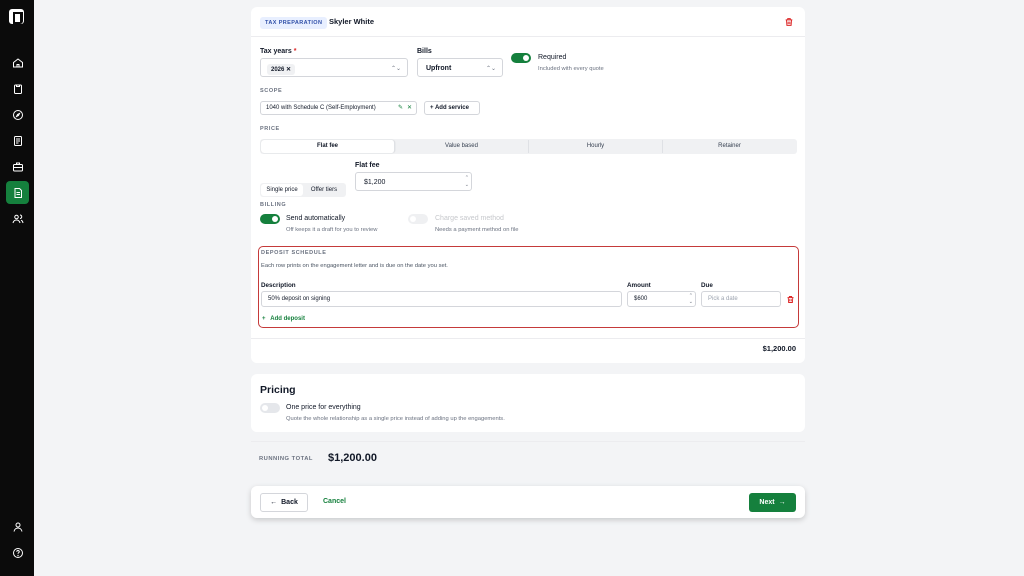 This screenshot has height=576, width=1024. What do you see at coordinates (707, 285) in the screenshot?
I see `col-due: Due` at bounding box center [707, 285].